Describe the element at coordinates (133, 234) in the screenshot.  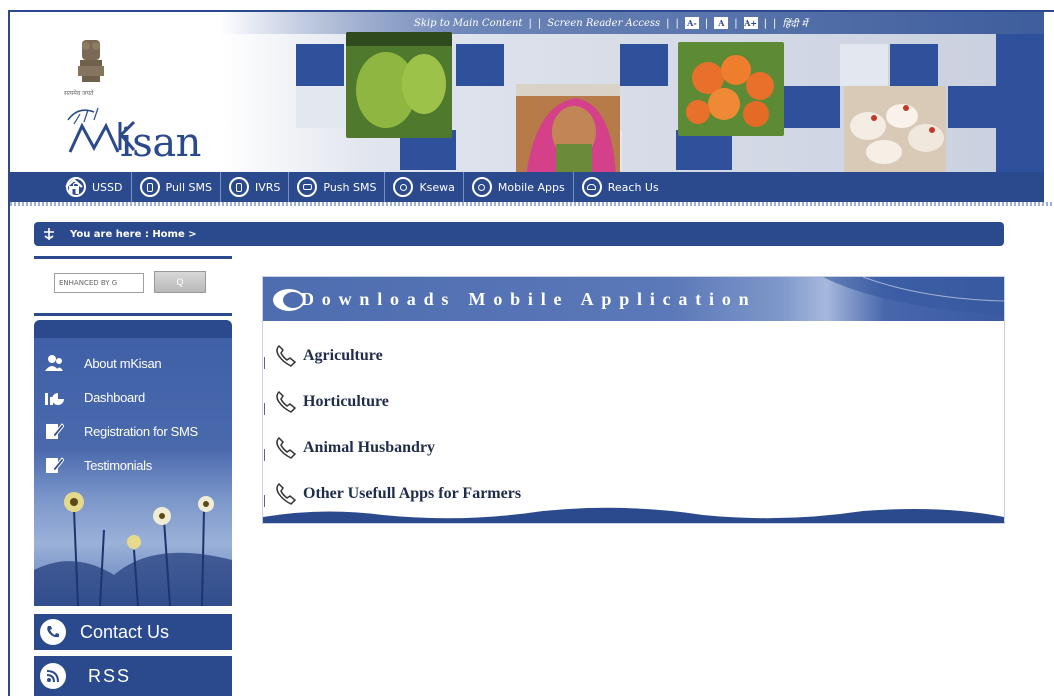
I see `breadcrumb-text: You are here : Home >` at that location.